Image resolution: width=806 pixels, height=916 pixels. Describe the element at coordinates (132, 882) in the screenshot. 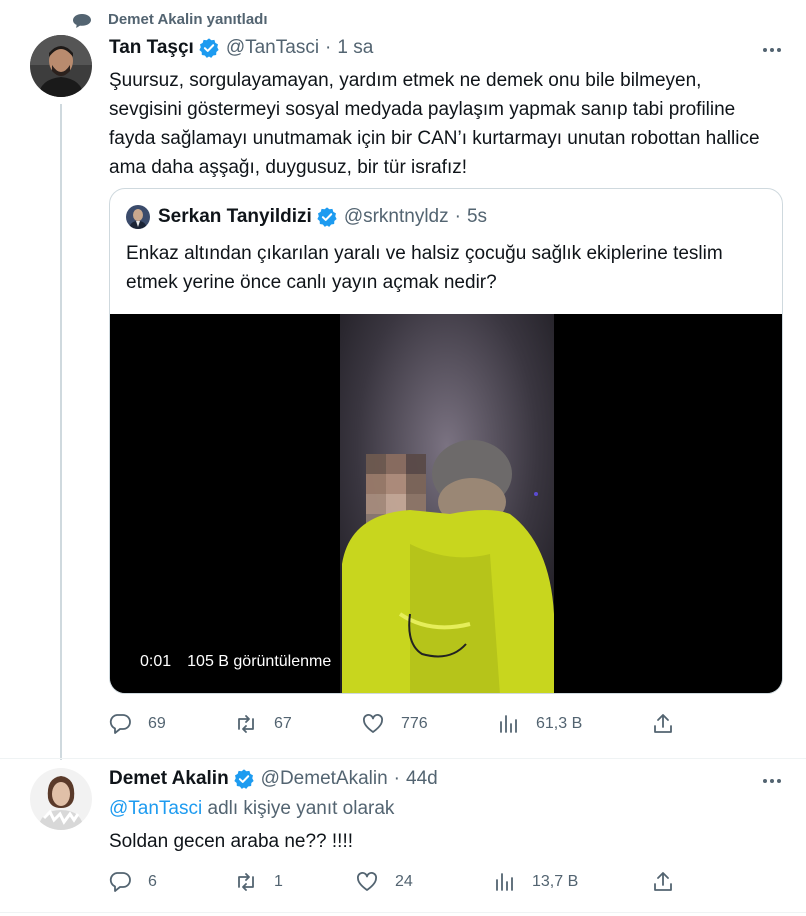

I see `reply-button: 6` at that location.